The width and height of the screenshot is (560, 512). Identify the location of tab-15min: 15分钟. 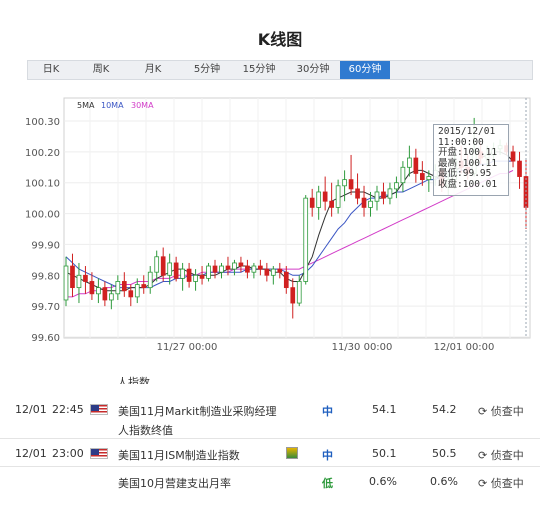
(259, 70).